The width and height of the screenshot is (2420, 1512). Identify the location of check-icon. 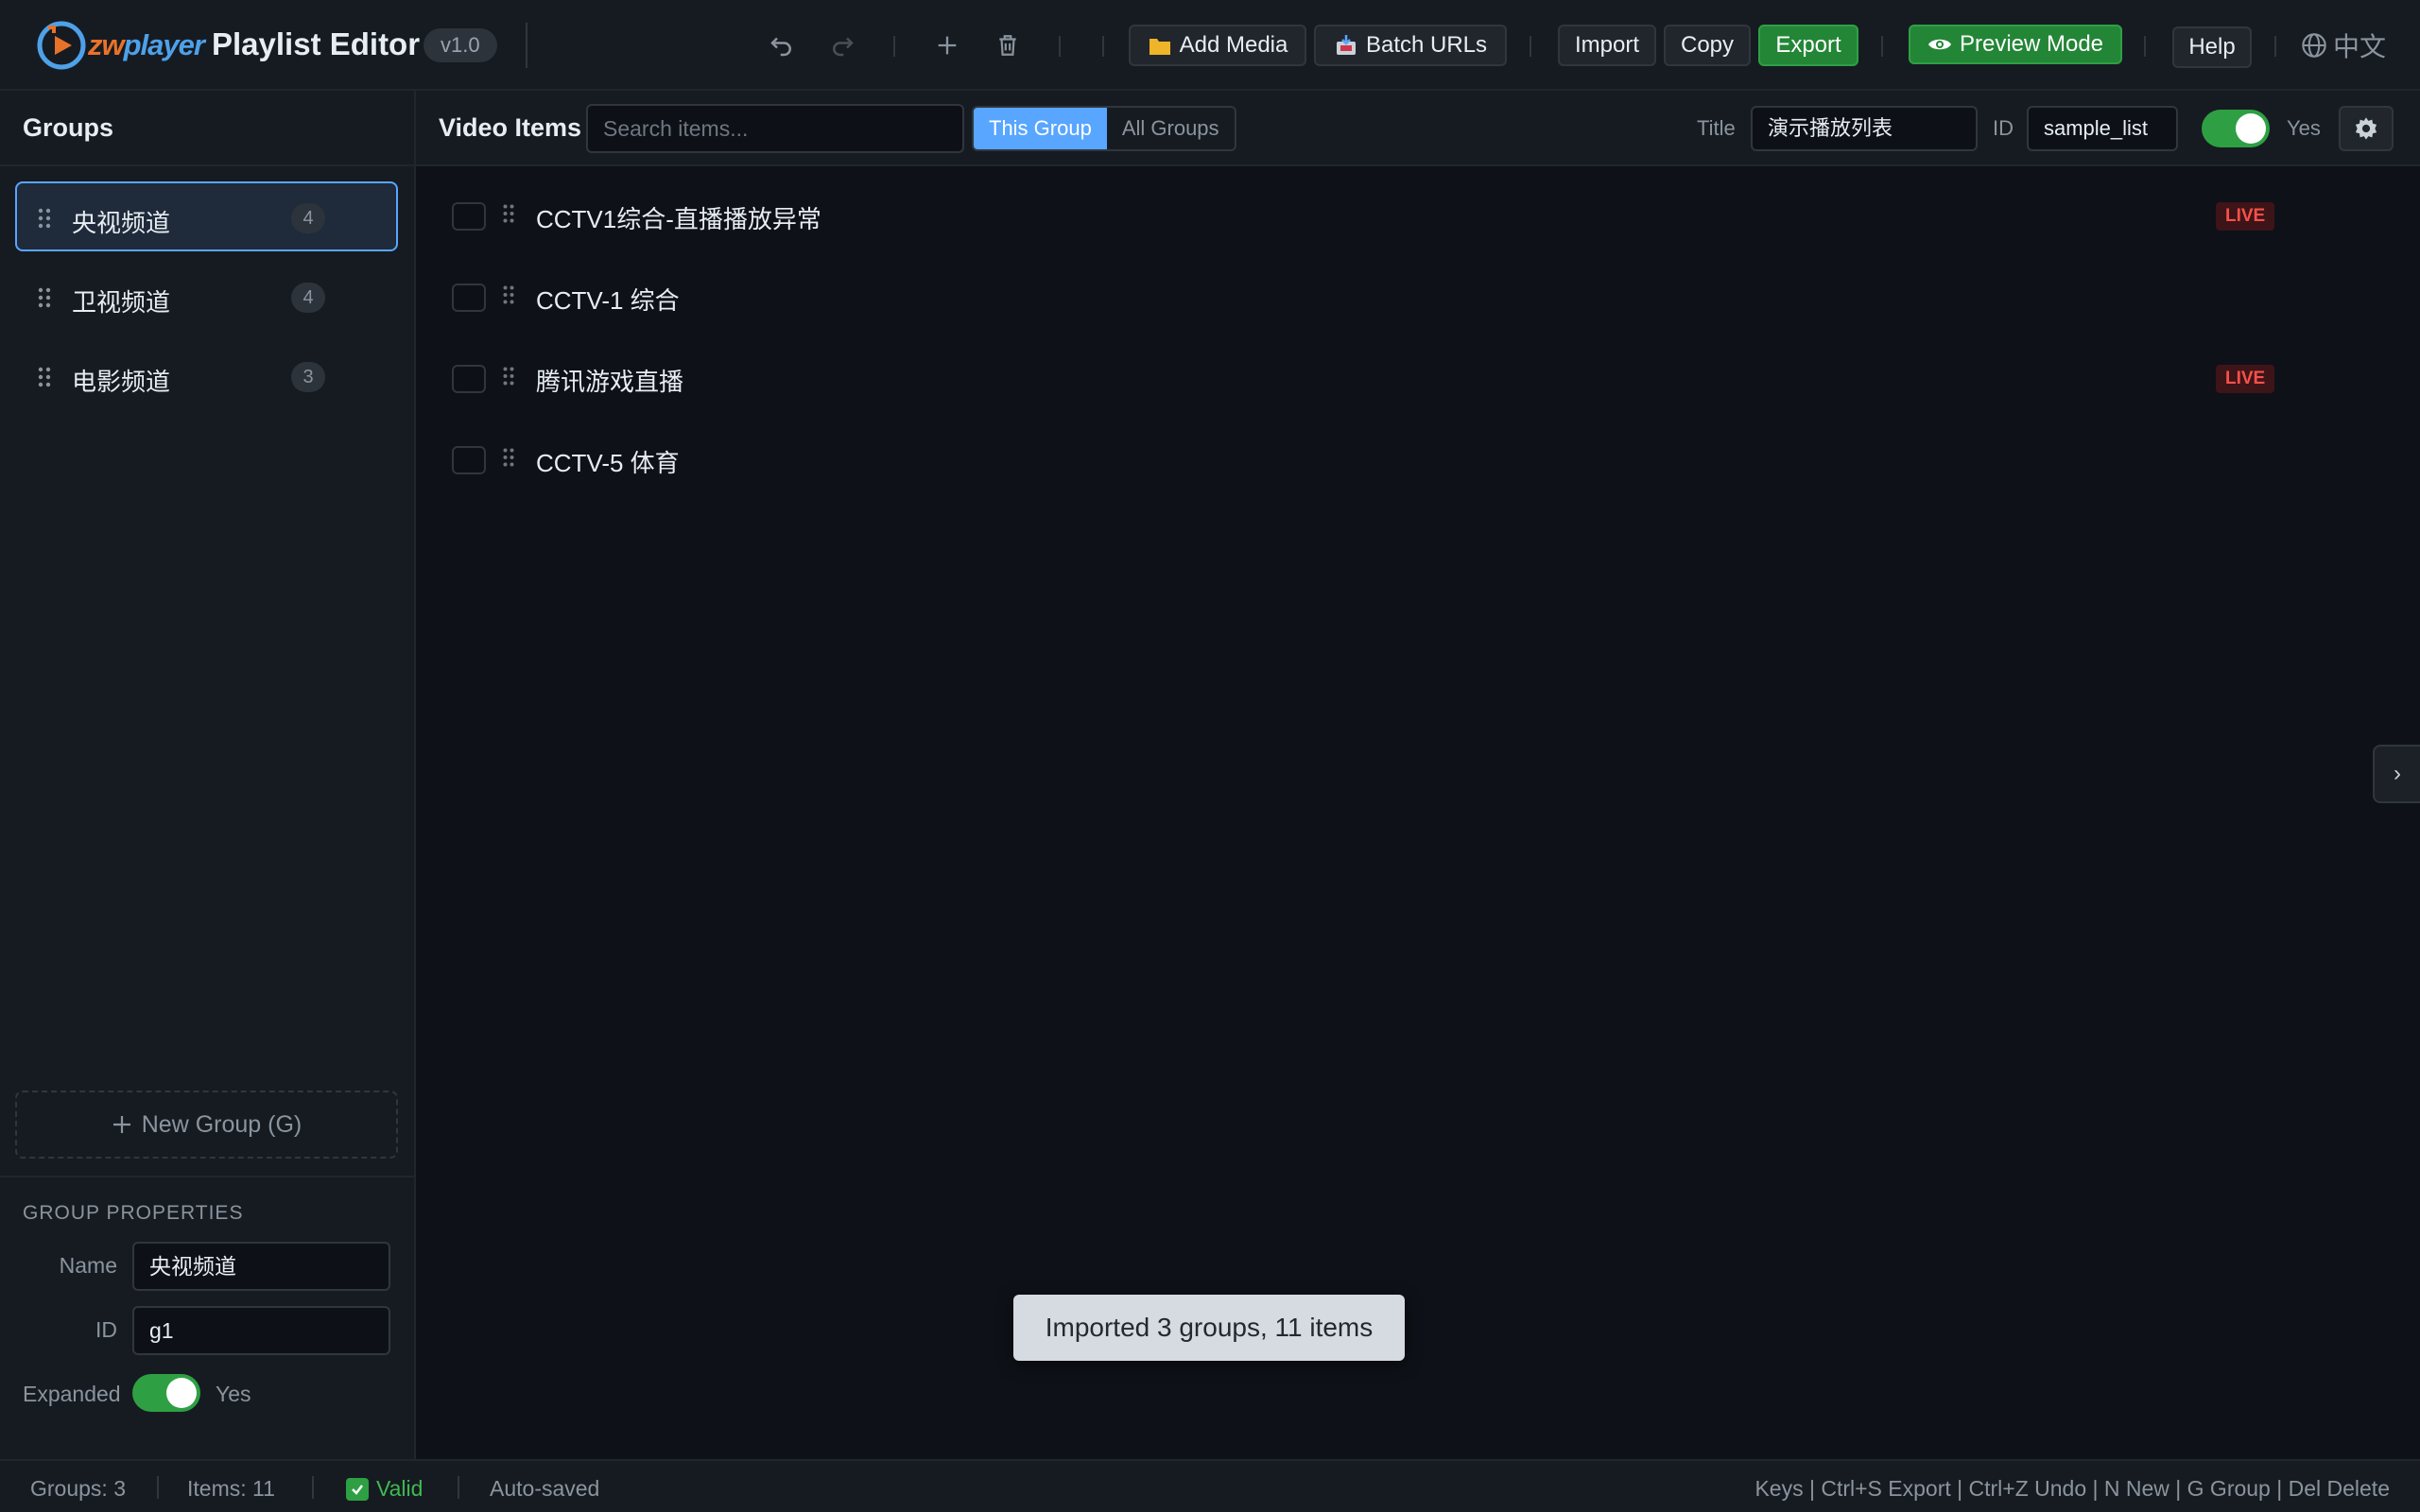
(357, 1489).